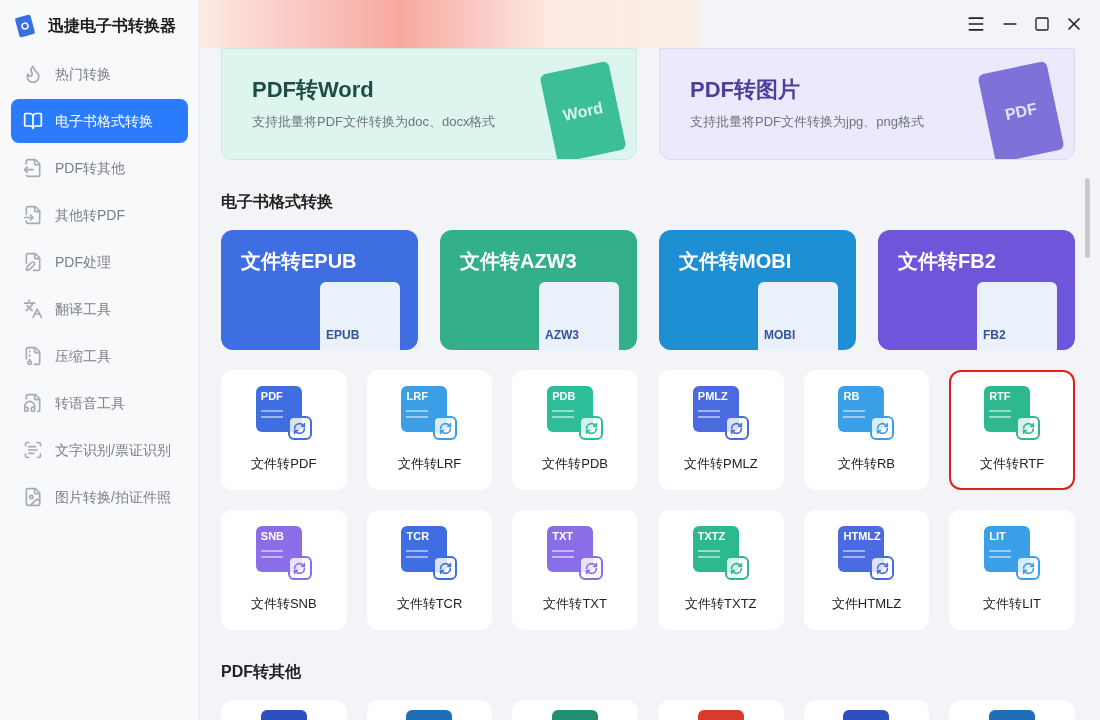  What do you see at coordinates (99, 74) in the screenshot?
I see `sidebar-item: 热门转换` at bounding box center [99, 74].